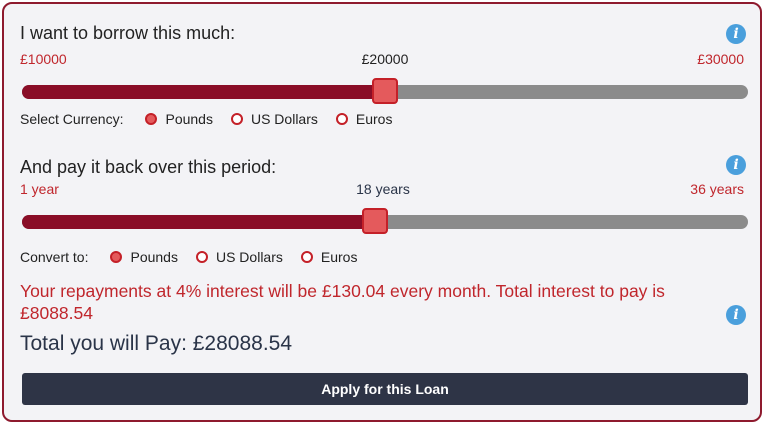  I want to click on borrow-slider-handle, so click(385, 91).